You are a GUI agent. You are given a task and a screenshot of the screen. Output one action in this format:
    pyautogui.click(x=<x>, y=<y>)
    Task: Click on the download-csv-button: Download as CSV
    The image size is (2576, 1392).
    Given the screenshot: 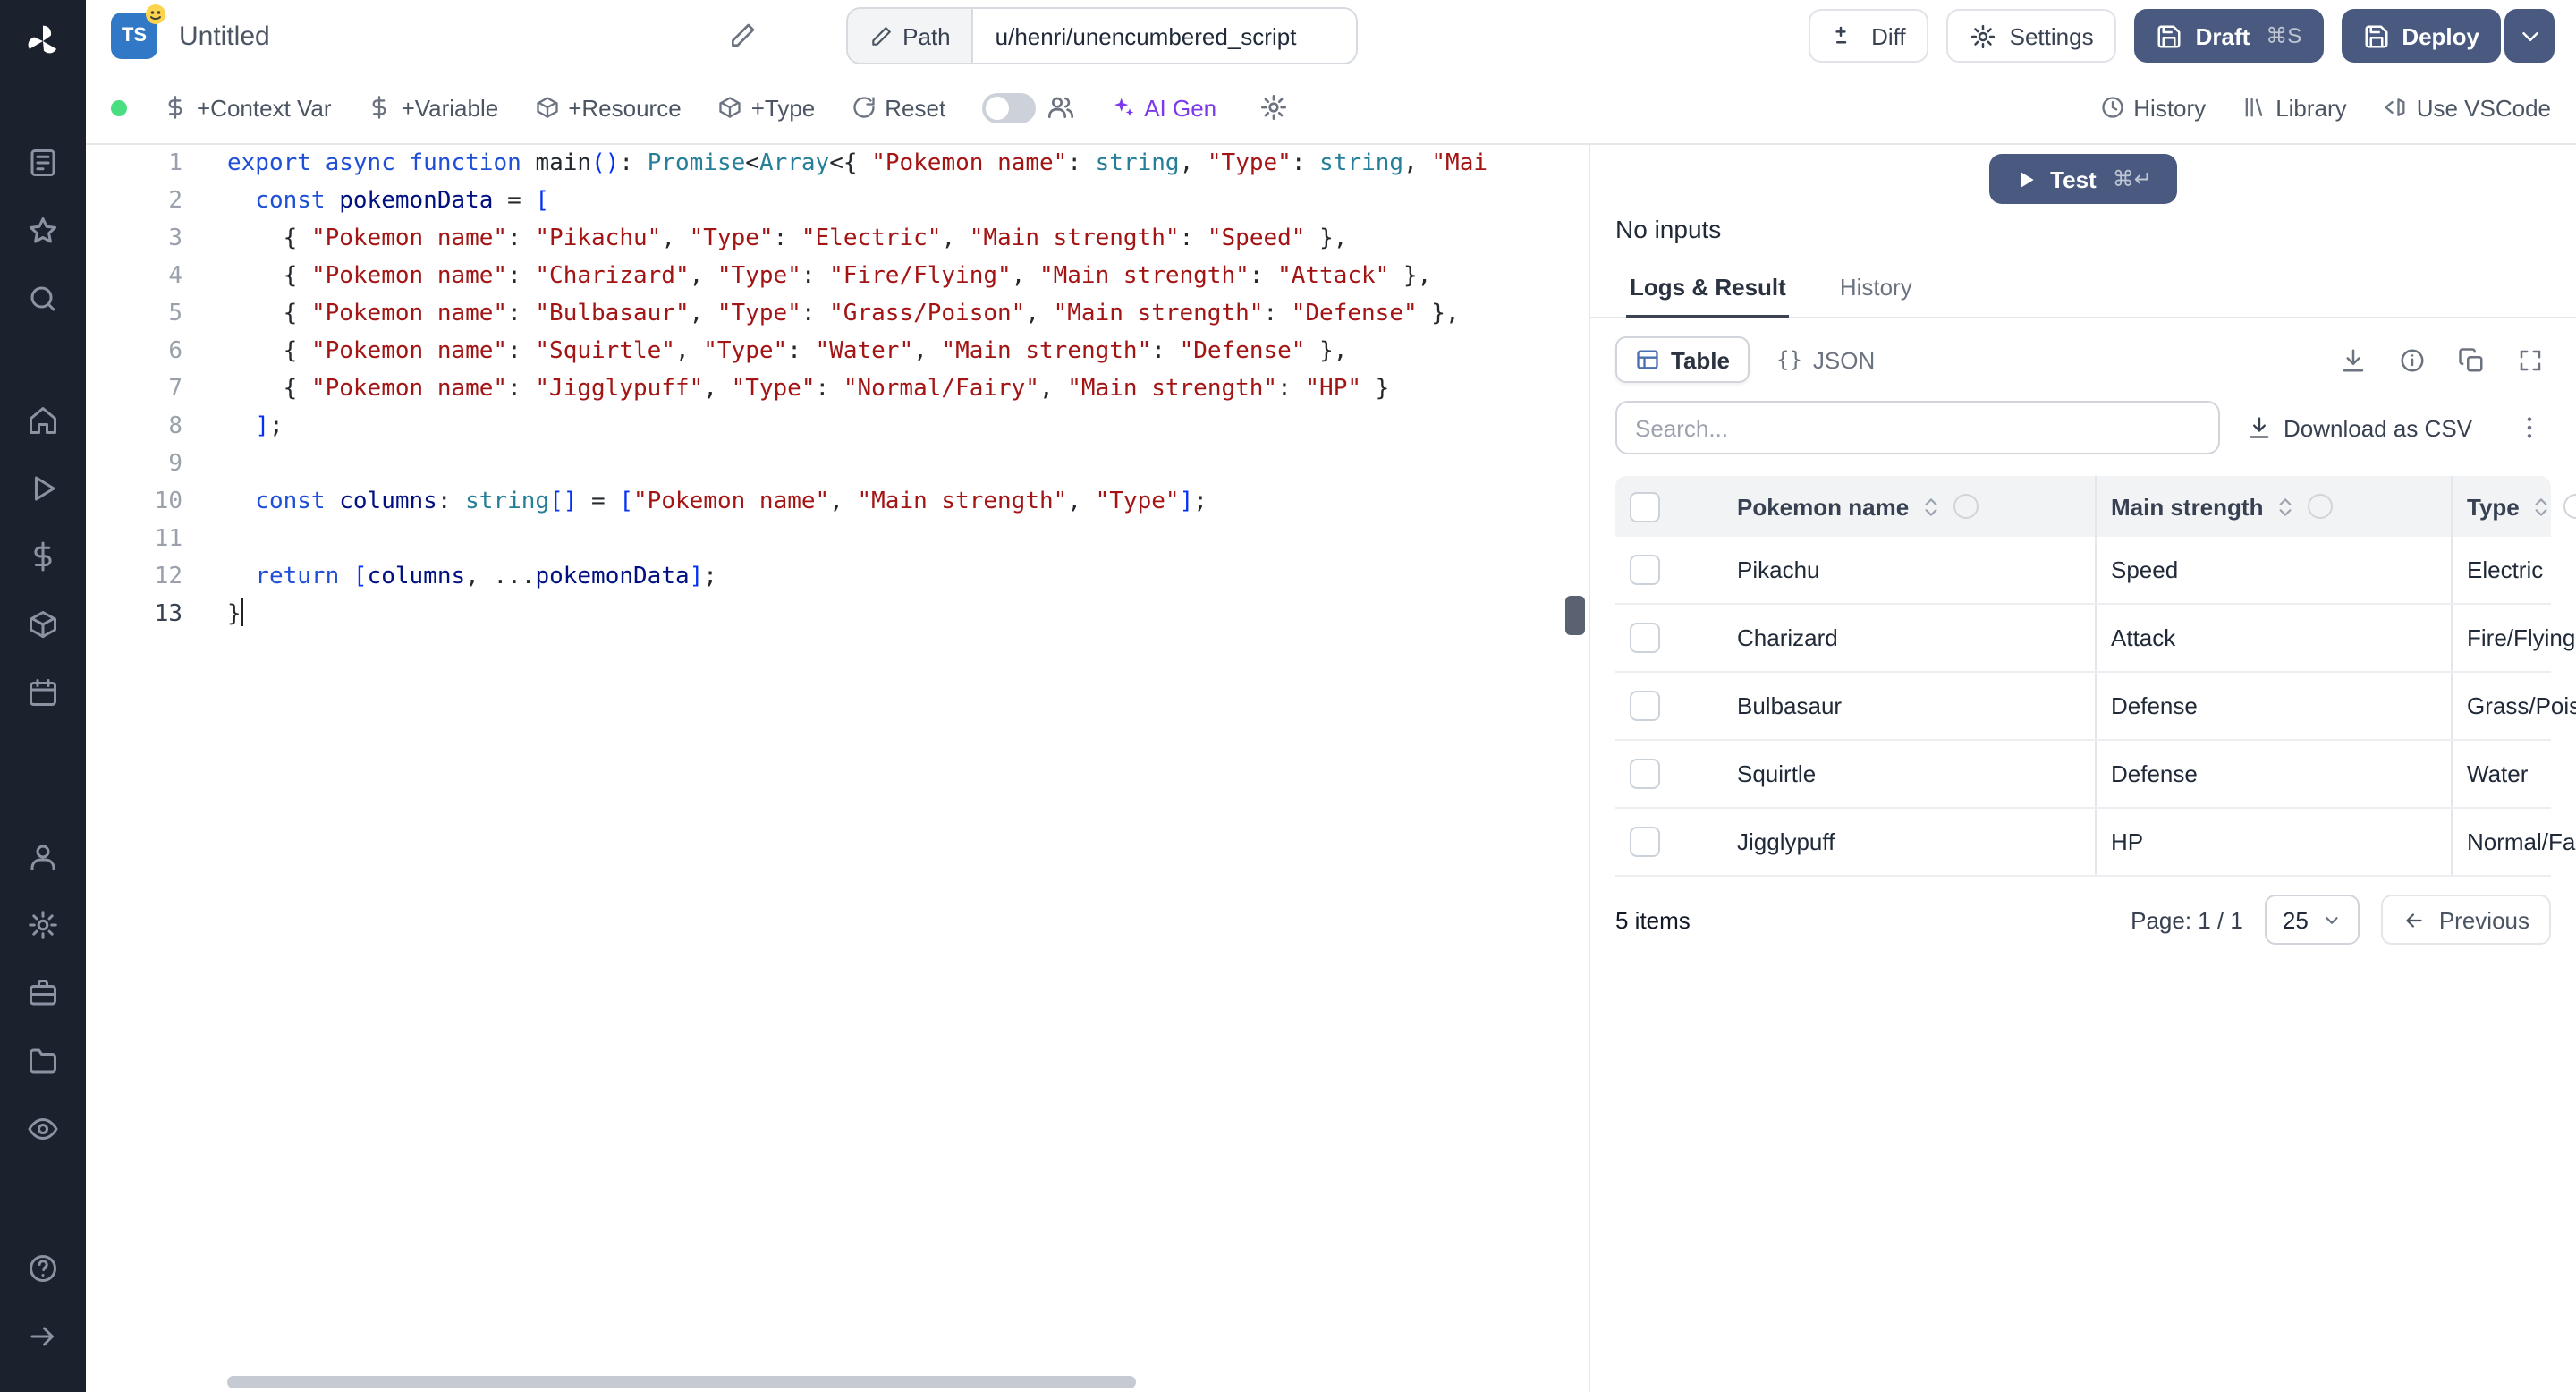 What is the action you would take?
    pyautogui.click(x=2359, y=427)
    